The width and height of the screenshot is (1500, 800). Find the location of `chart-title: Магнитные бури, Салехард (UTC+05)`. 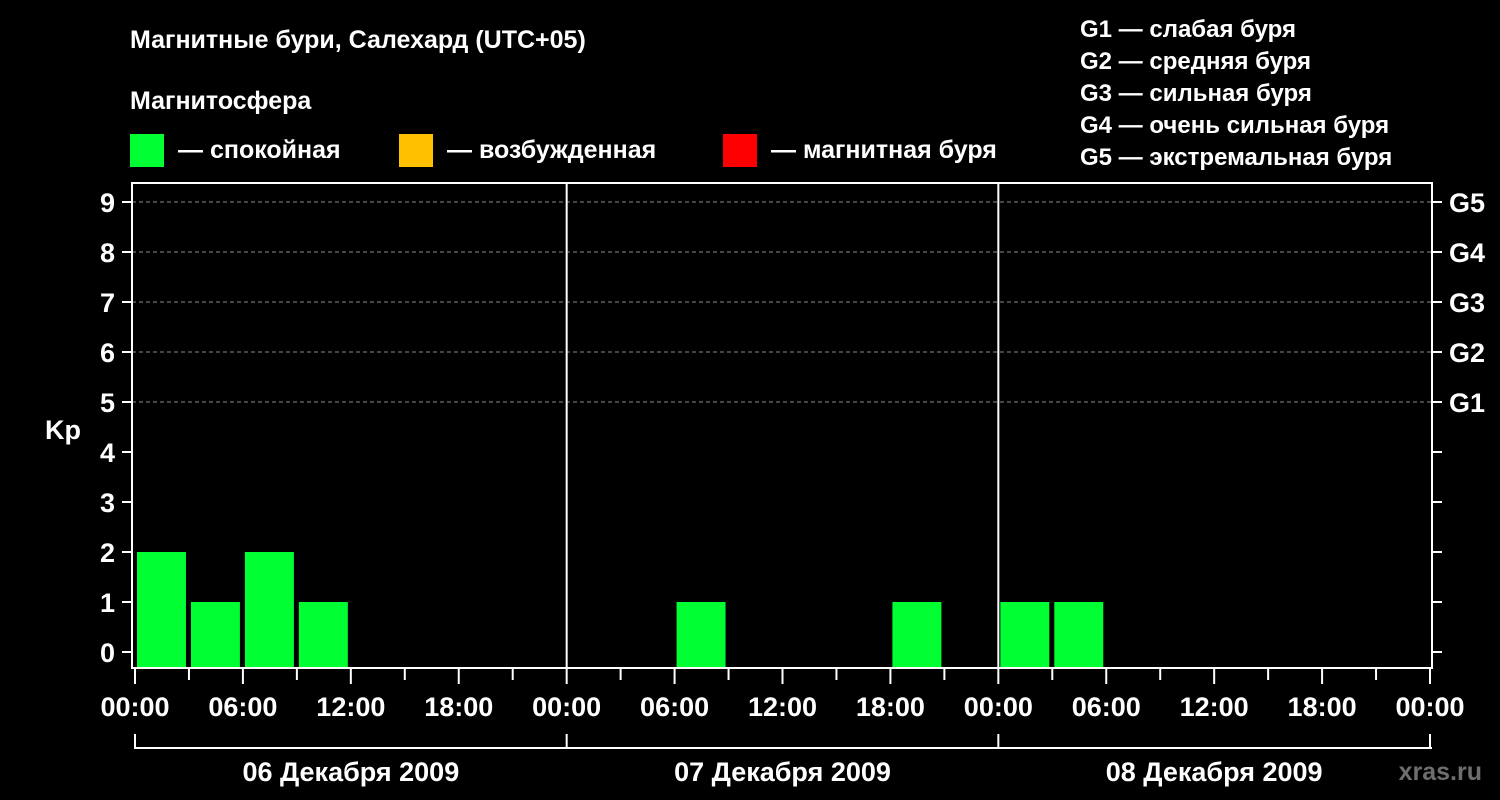

chart-title: Магнитные бури, Салехард (UTC+05) is located at coordinates (358, 40).